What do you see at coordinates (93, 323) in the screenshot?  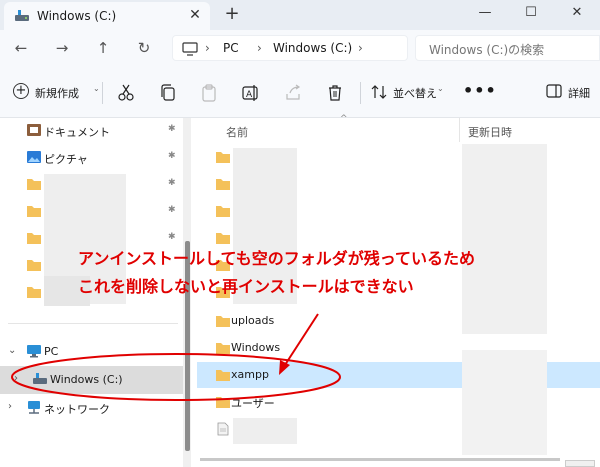 I see `sidebar-divider` at bounding box center [93, 323].